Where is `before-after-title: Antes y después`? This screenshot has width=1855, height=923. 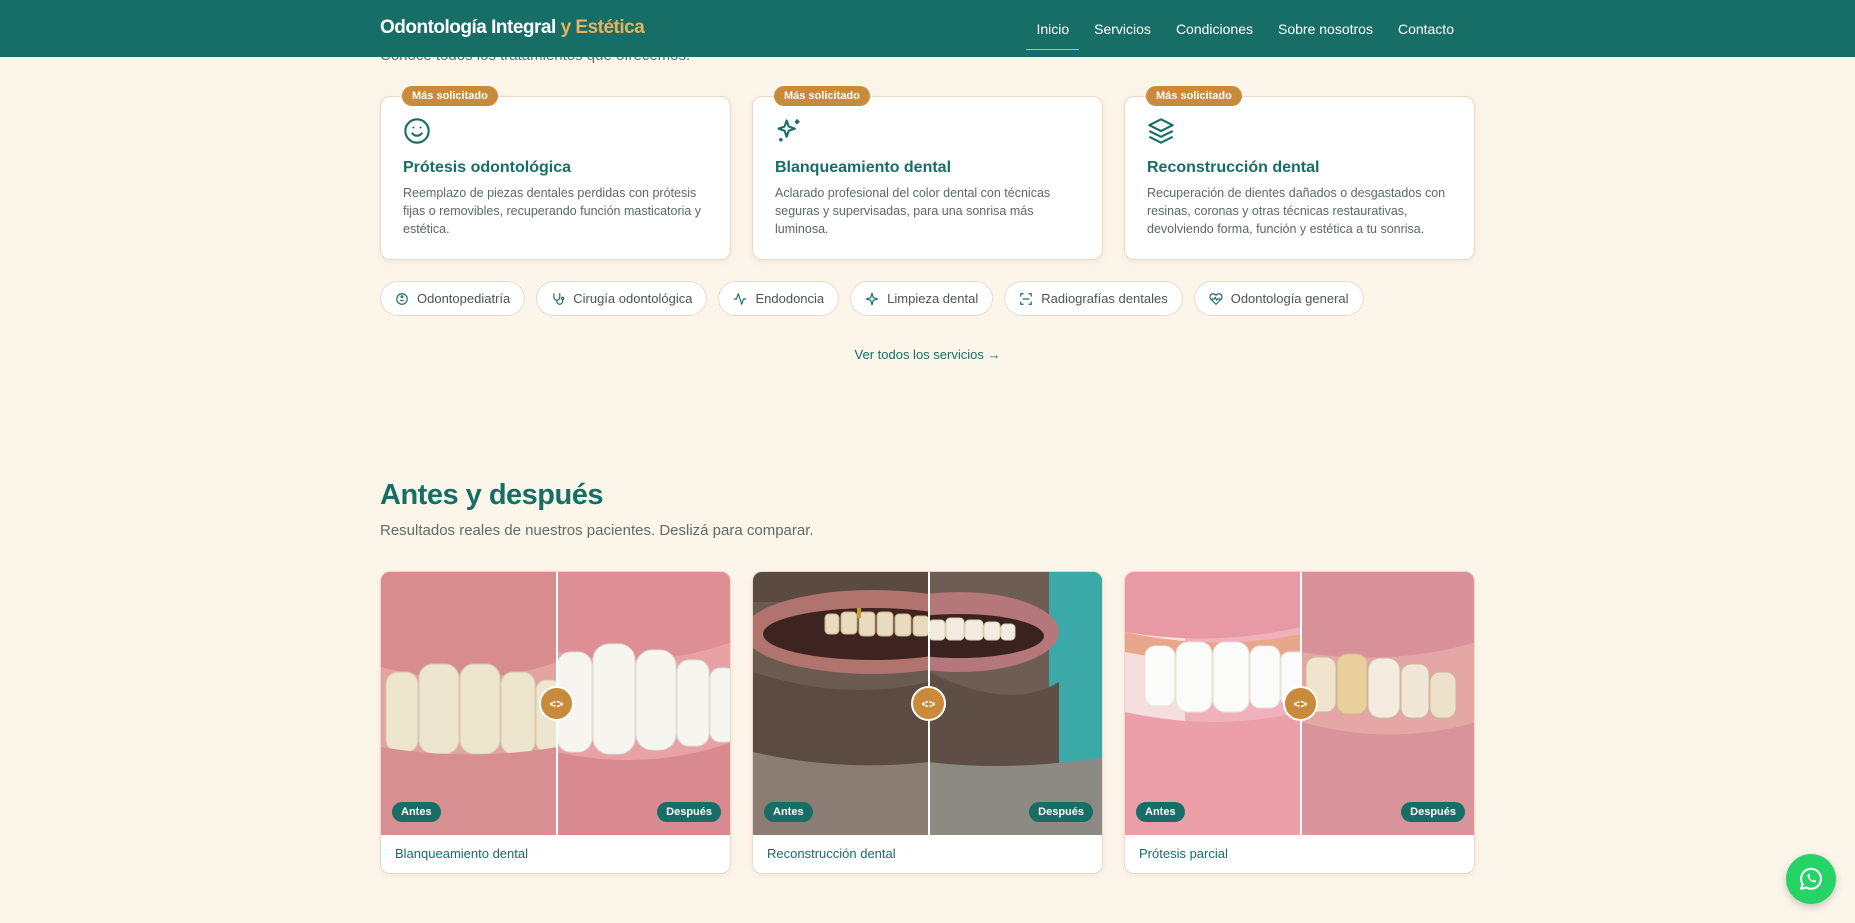
before-after-title: Antes y después is located at coordinates (491, 495).